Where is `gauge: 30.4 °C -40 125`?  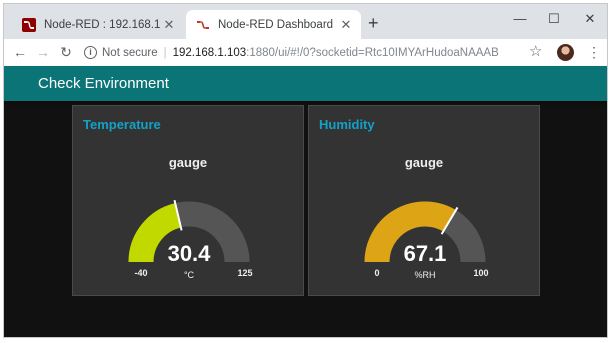 gauge: 30.4 °C -40 125 is located at coordinates (190, 239).